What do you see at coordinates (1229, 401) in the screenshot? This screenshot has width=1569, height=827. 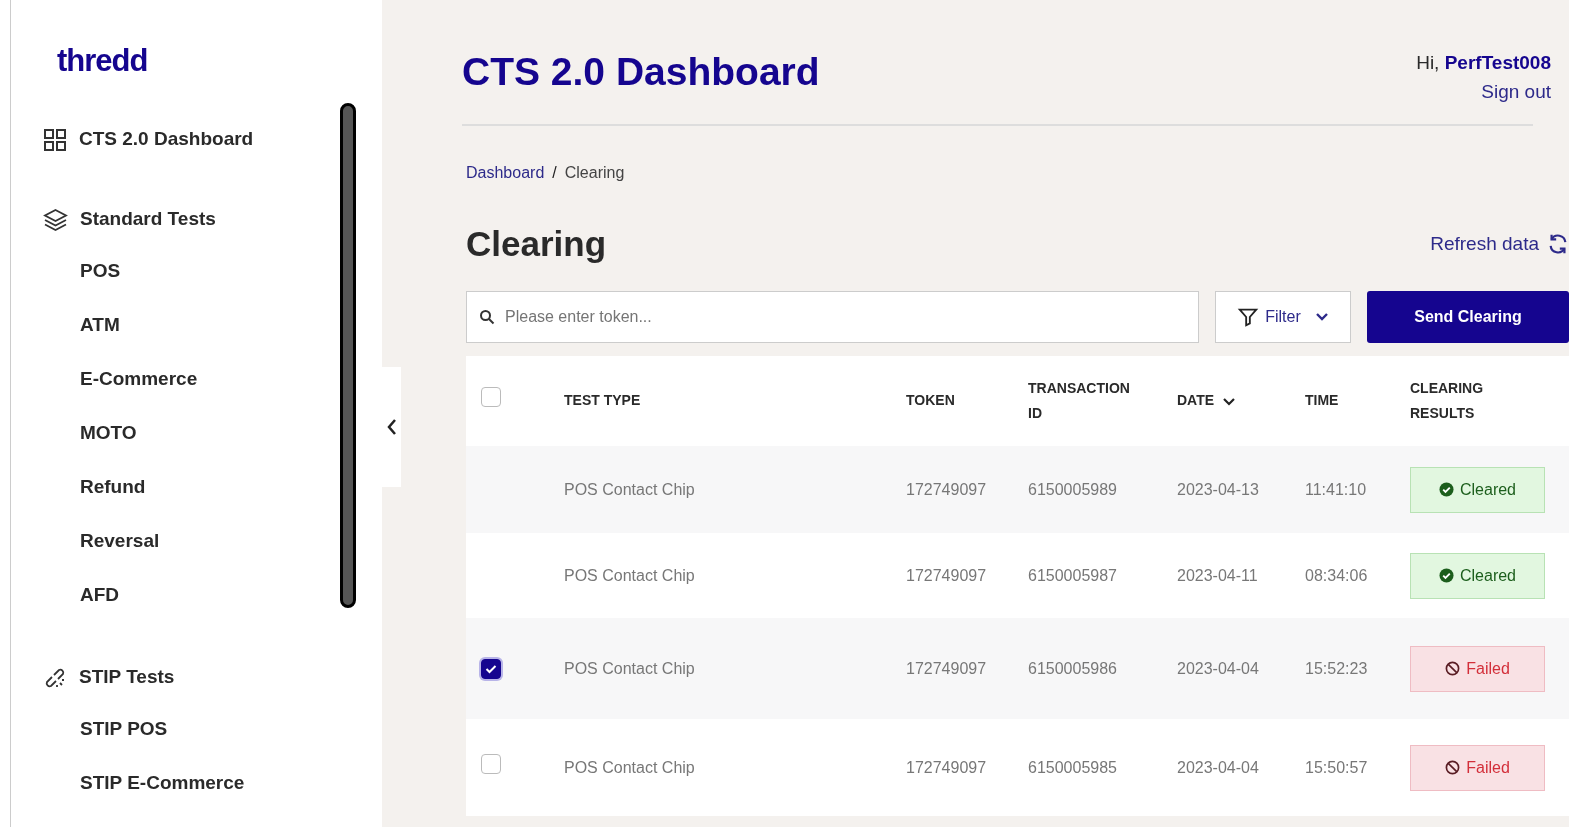 I see `sort-caret-icon` at bounding box center [1229, 401].